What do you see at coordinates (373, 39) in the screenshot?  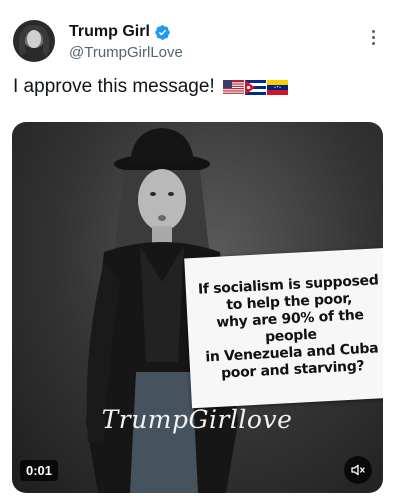 I see `more-options-icon` at bounding box center [373, 39].